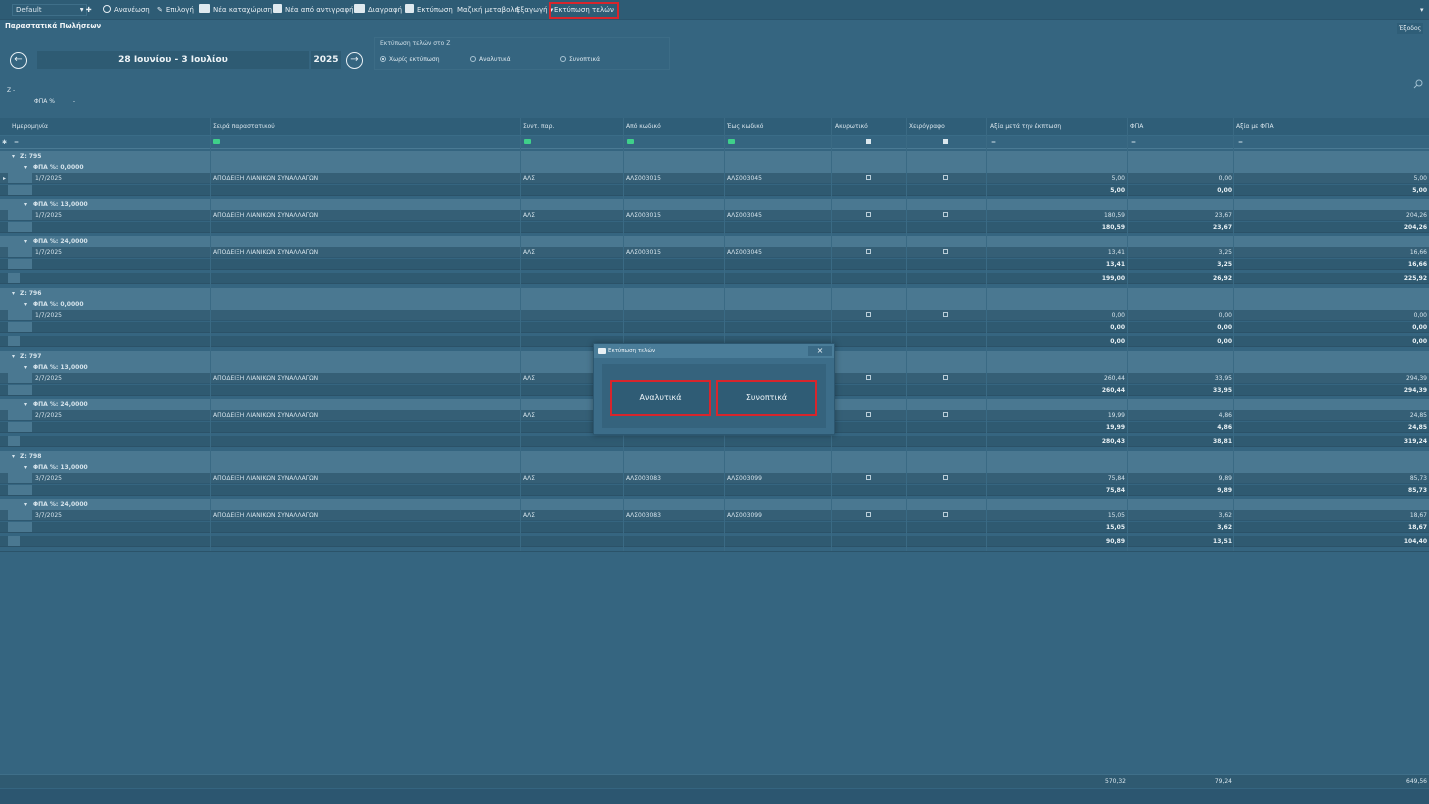  What do you see at coordinates (714, 327) in the screenshot?
I see `vat-group-summary-row: 0,00 0,00 0,00` at bounding box center [714, 327].